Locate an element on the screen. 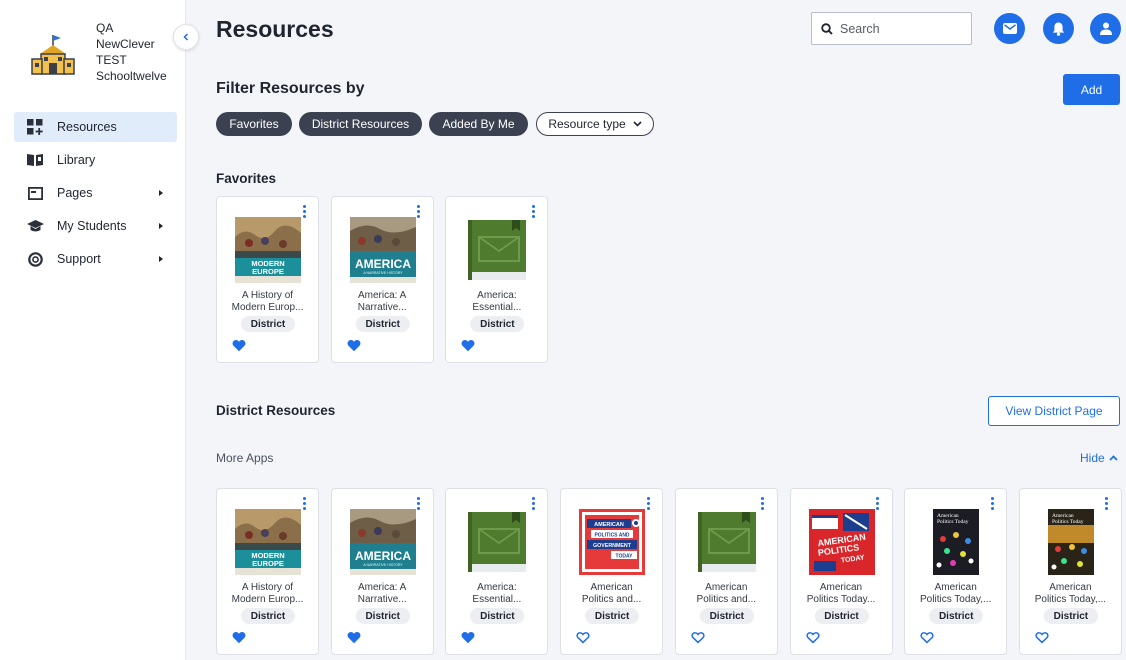 This screenshot has width=1126, height=660. messages-button is located at coordinates (1009, 28).